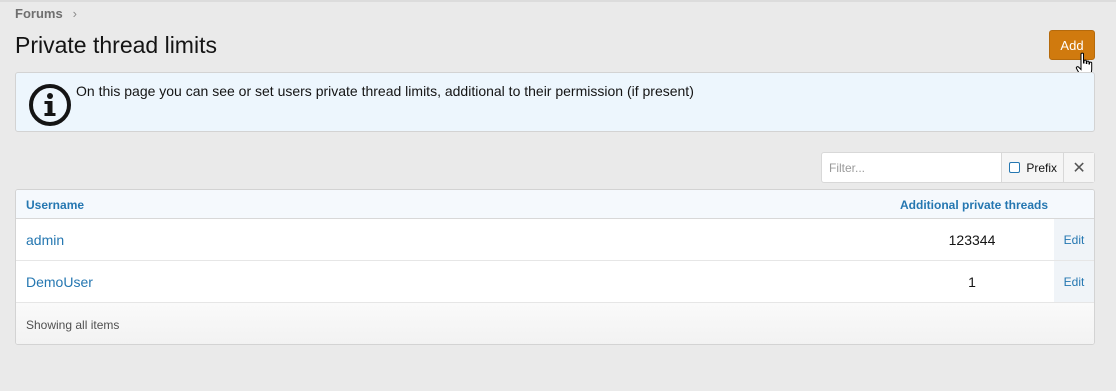  Describe the element at coordinates (974, 205) in the screenshot. I see `column-additional-threads: Additional private threads` at that location.